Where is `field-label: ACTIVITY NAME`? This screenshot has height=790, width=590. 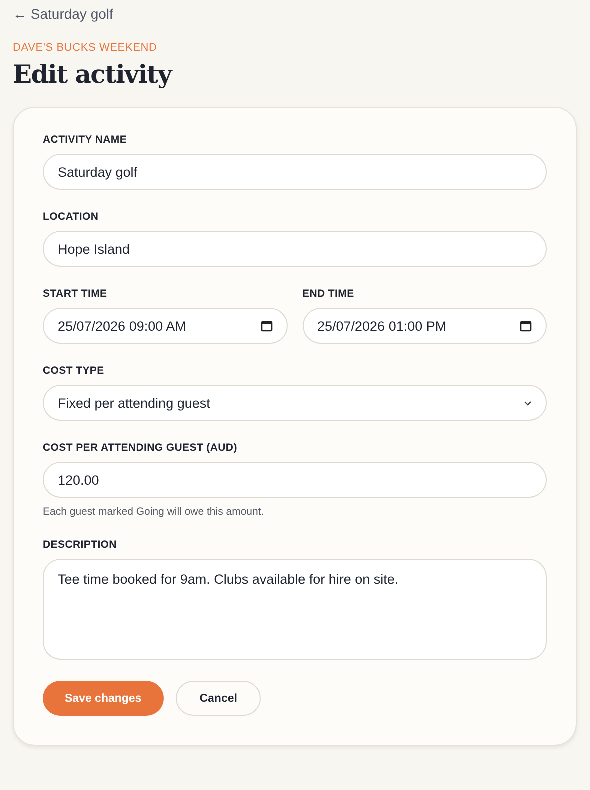
field-label: ACTIVITY NAME is located at coordinates (85, 140).